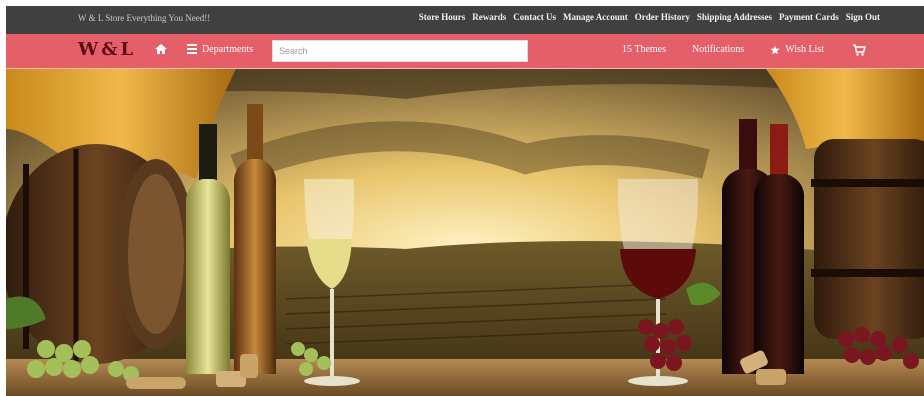 The image size is (924, 396). I want to click on shopping-cart-icon, so click(859, 50).